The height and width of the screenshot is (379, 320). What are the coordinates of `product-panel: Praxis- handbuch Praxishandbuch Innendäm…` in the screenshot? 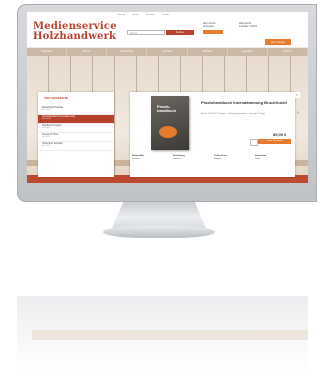 It's located at (212, 134).